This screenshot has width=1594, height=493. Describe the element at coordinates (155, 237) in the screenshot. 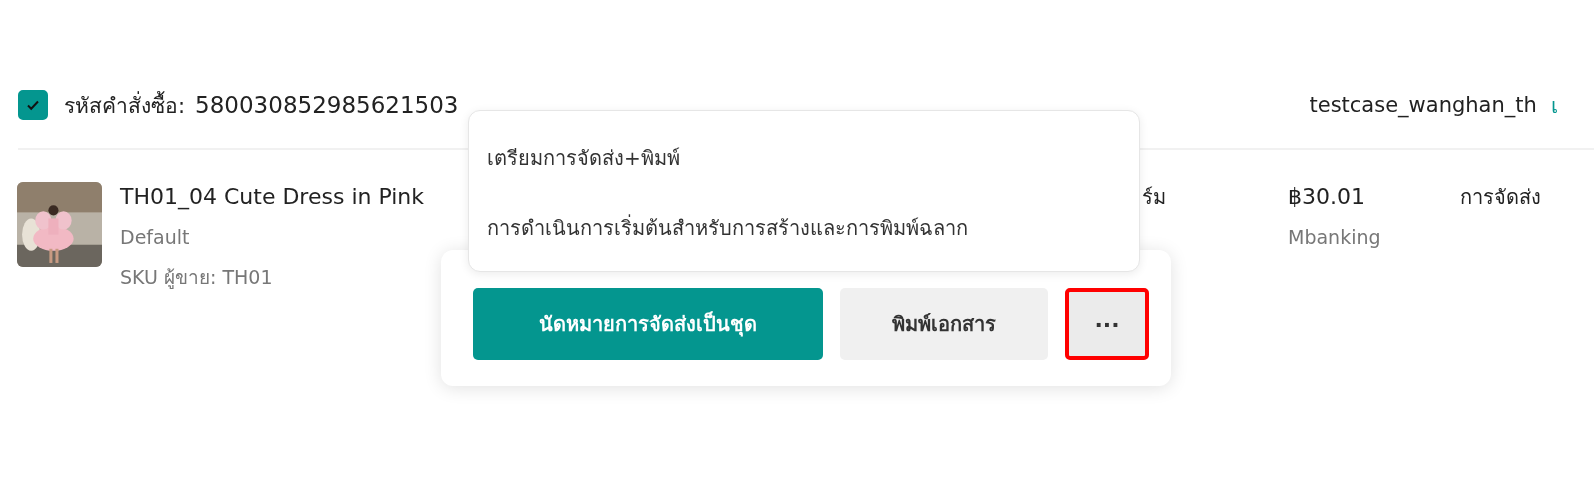

I see `product-variation: Default` at that location.